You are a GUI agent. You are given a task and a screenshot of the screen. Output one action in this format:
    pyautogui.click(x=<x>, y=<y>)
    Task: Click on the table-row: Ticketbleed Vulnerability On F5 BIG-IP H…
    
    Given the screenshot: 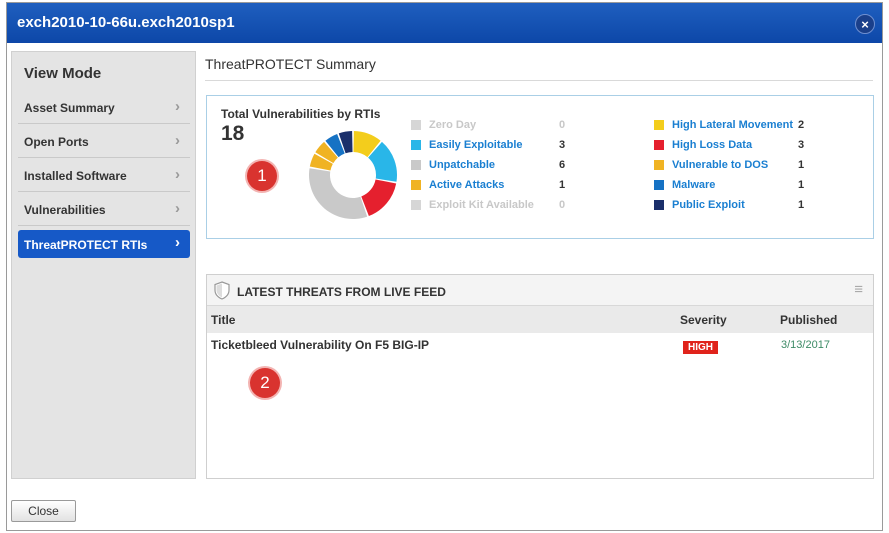 What is the action you would take?
    pyautogui.click(x=540, y=346)
    